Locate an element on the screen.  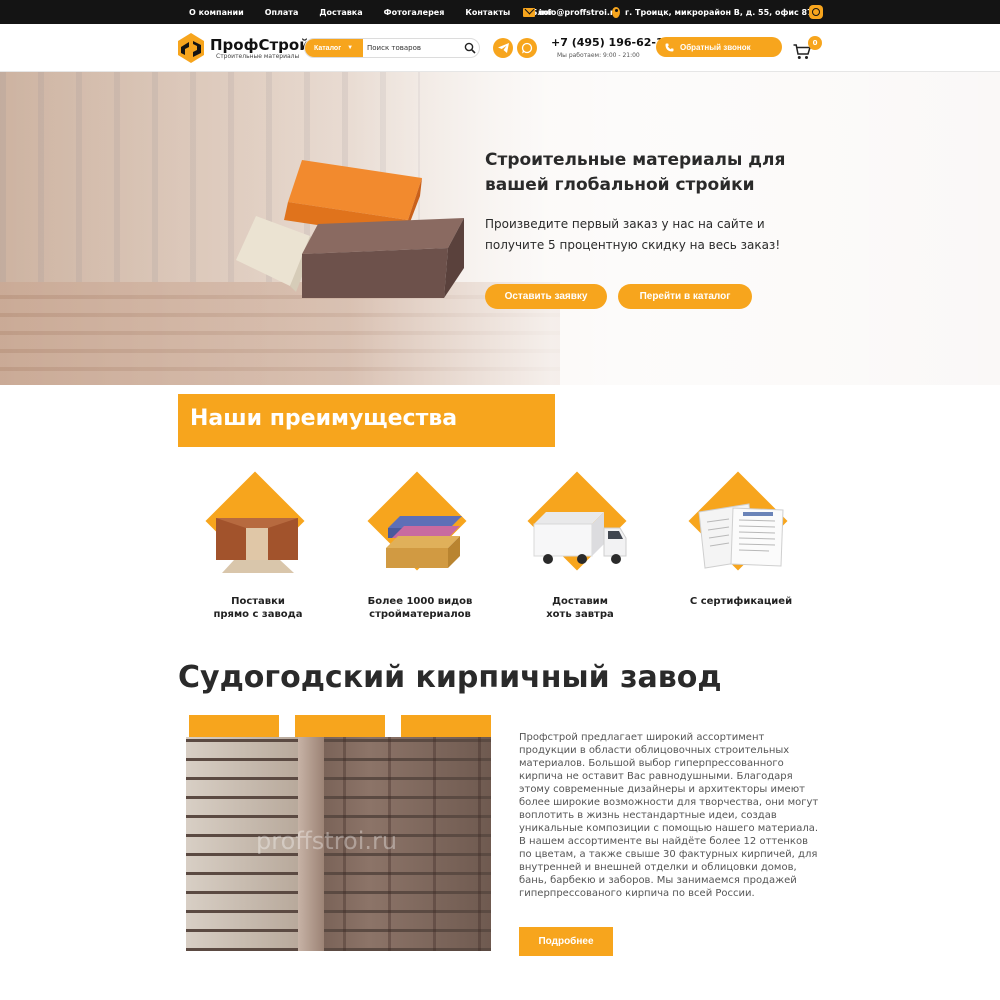
cart-count-badge: 0 is located at coordinates (815, 43).